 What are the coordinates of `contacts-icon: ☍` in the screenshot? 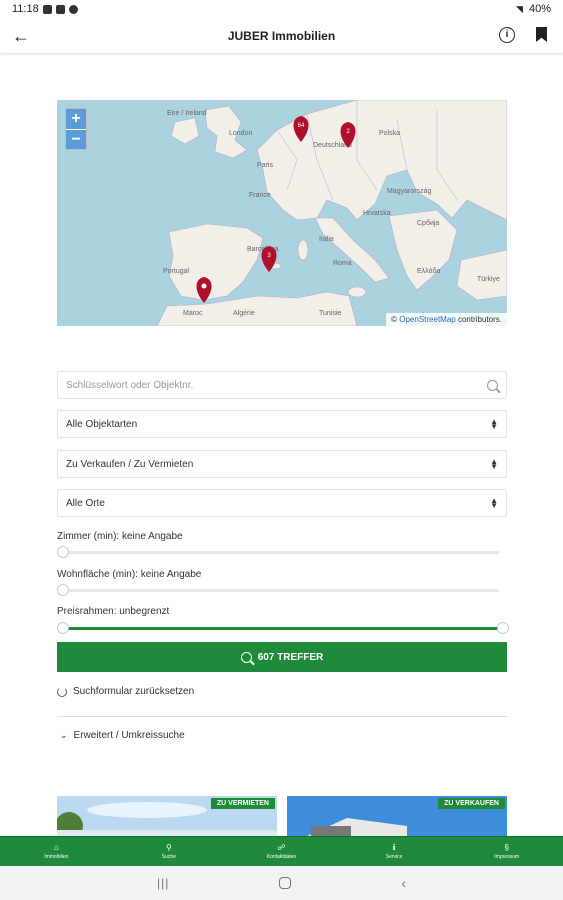 It's located at (281, 847).